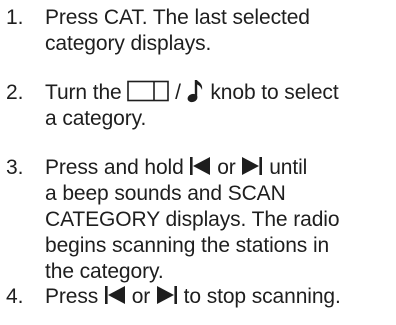 The height and width of the screenshot is (325, 396). I want to click on step-text-line: CATEGORY displays. The radio, so click(192, 219).